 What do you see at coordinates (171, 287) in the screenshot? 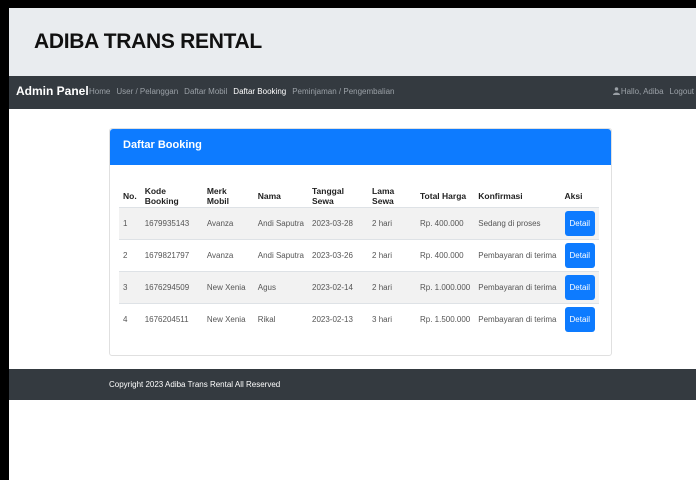
I see `cell-kode: 1676294509` at bounding box center [171, 287].